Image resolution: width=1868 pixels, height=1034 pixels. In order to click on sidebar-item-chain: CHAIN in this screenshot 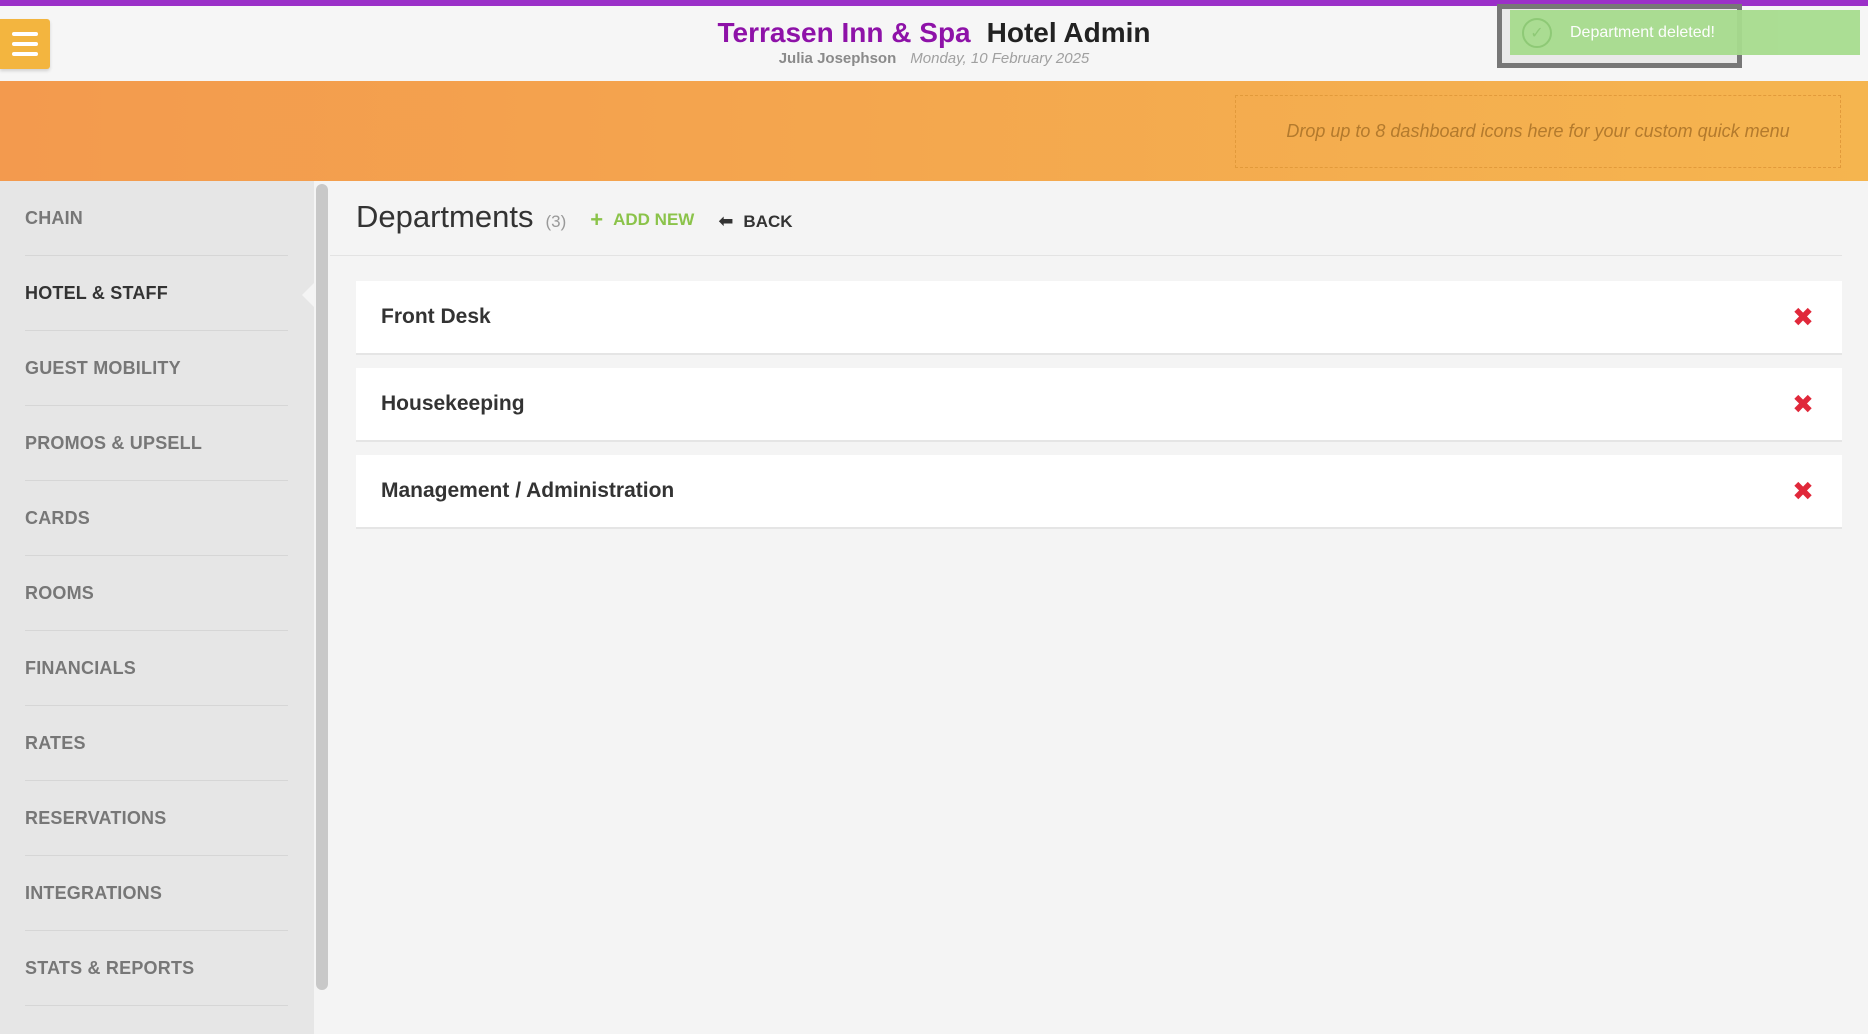, I will do `click(156, 218)`.